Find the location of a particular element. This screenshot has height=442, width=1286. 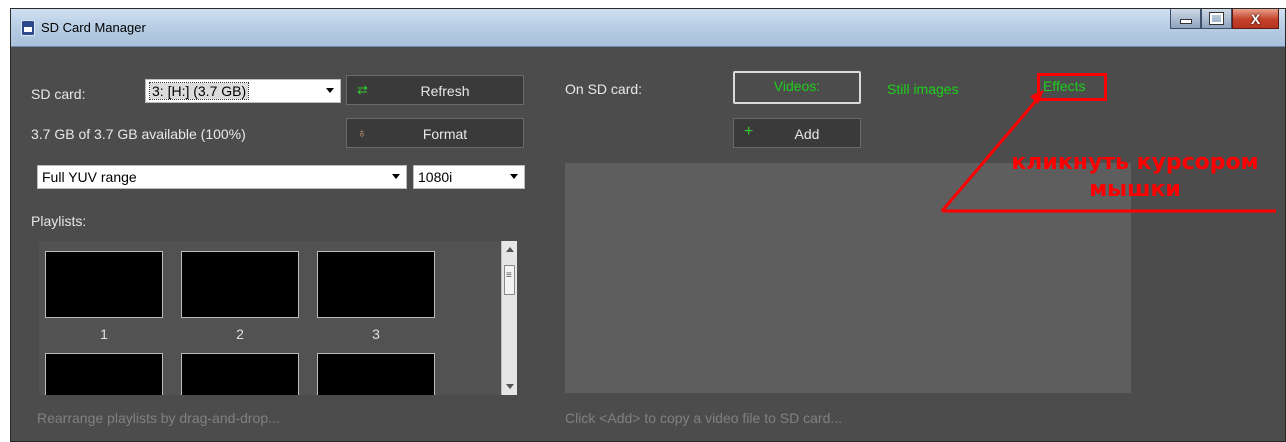

playlists-label: Playlists: is located at coordinates (59, 221).